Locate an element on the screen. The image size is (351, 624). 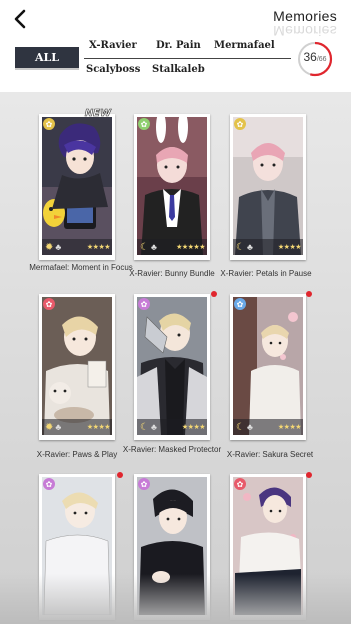
filter-dr-pain: Dr. Pain is located at coordinates (178, 45).